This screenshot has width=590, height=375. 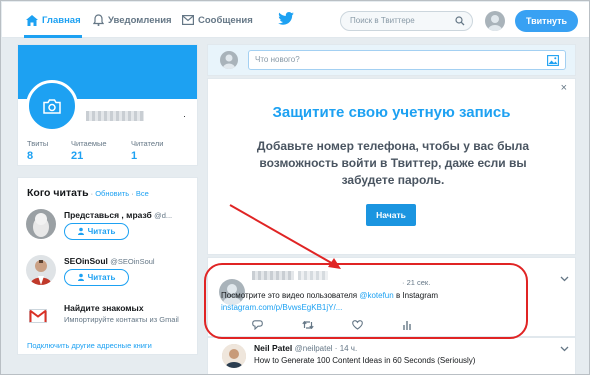 I want to click on nav-notifications-label: Уведомления, so click(x=140, y=20).